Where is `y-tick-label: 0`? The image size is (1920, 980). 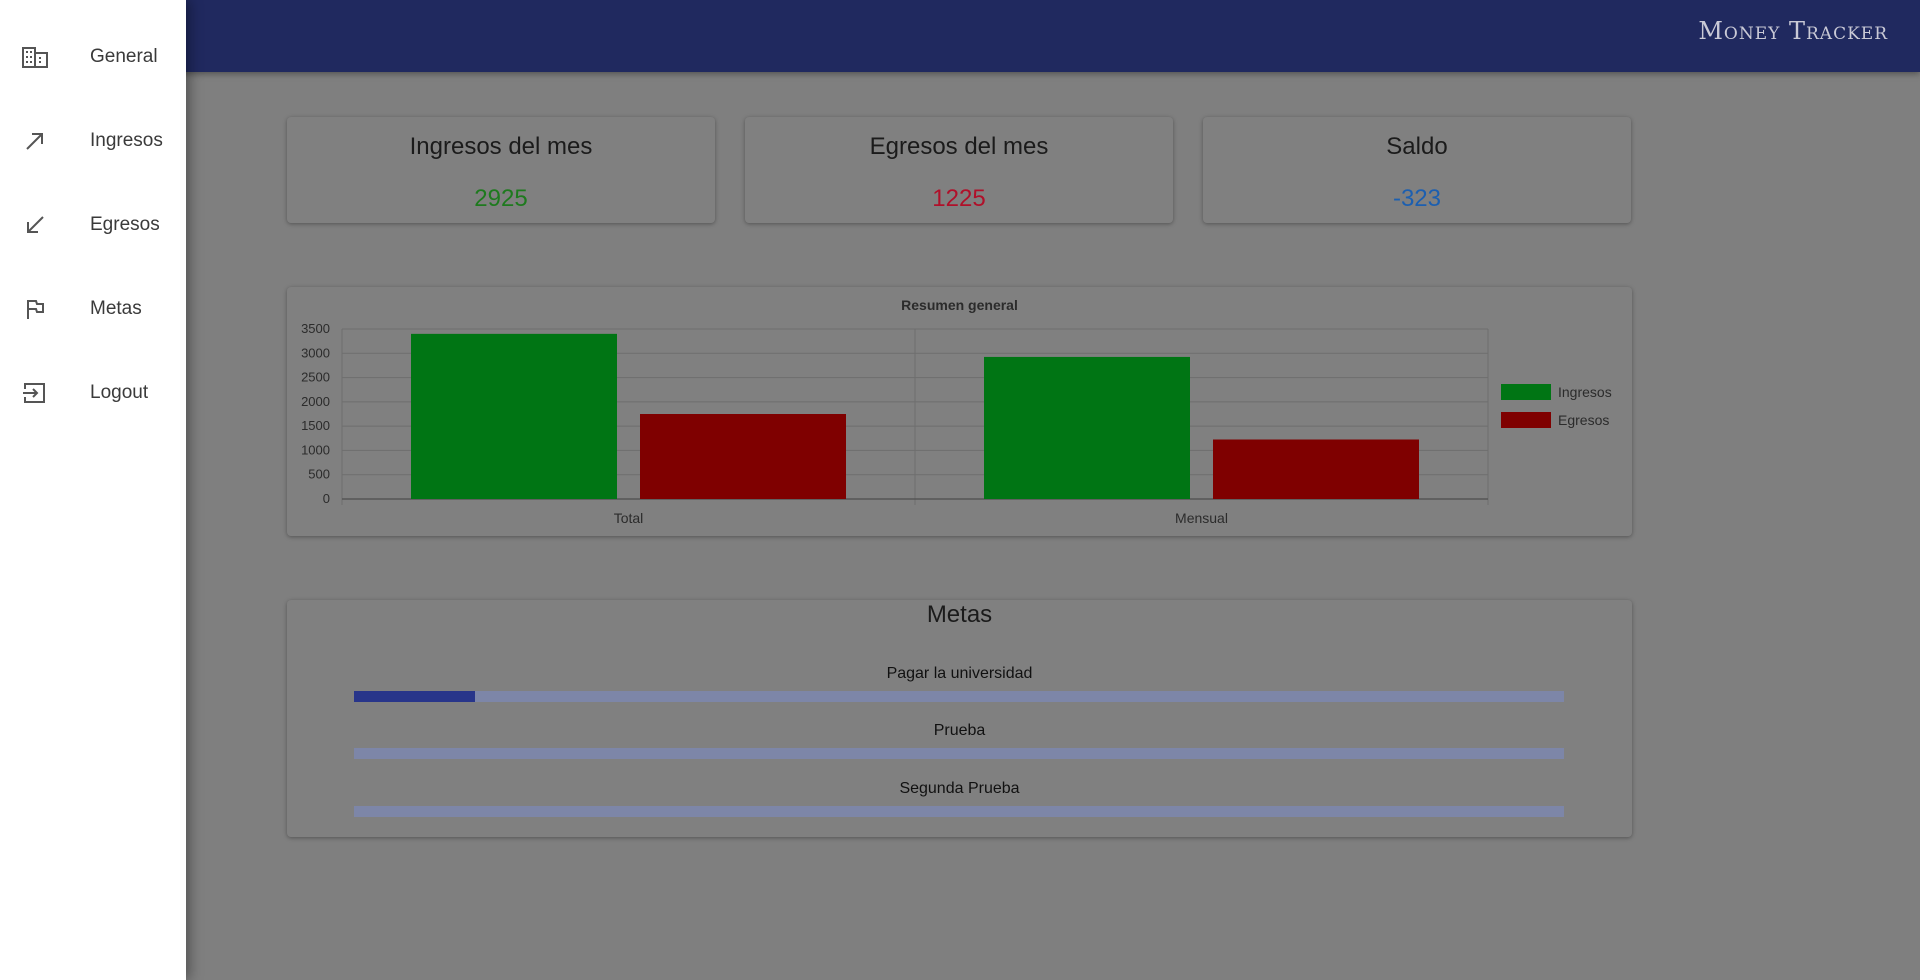
y-tick-label: 0 is located at coordinates (326, 498).